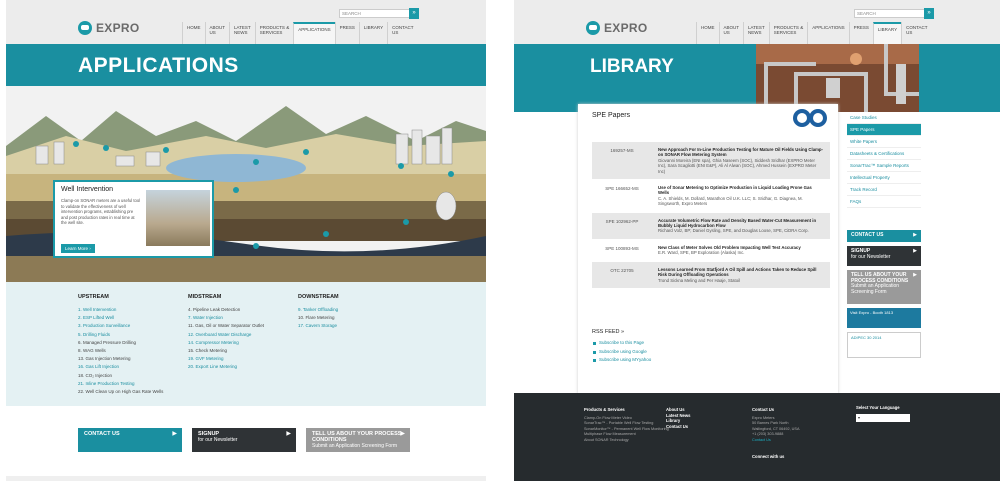  I want to click on language-select: ▾, so click(883, 417).